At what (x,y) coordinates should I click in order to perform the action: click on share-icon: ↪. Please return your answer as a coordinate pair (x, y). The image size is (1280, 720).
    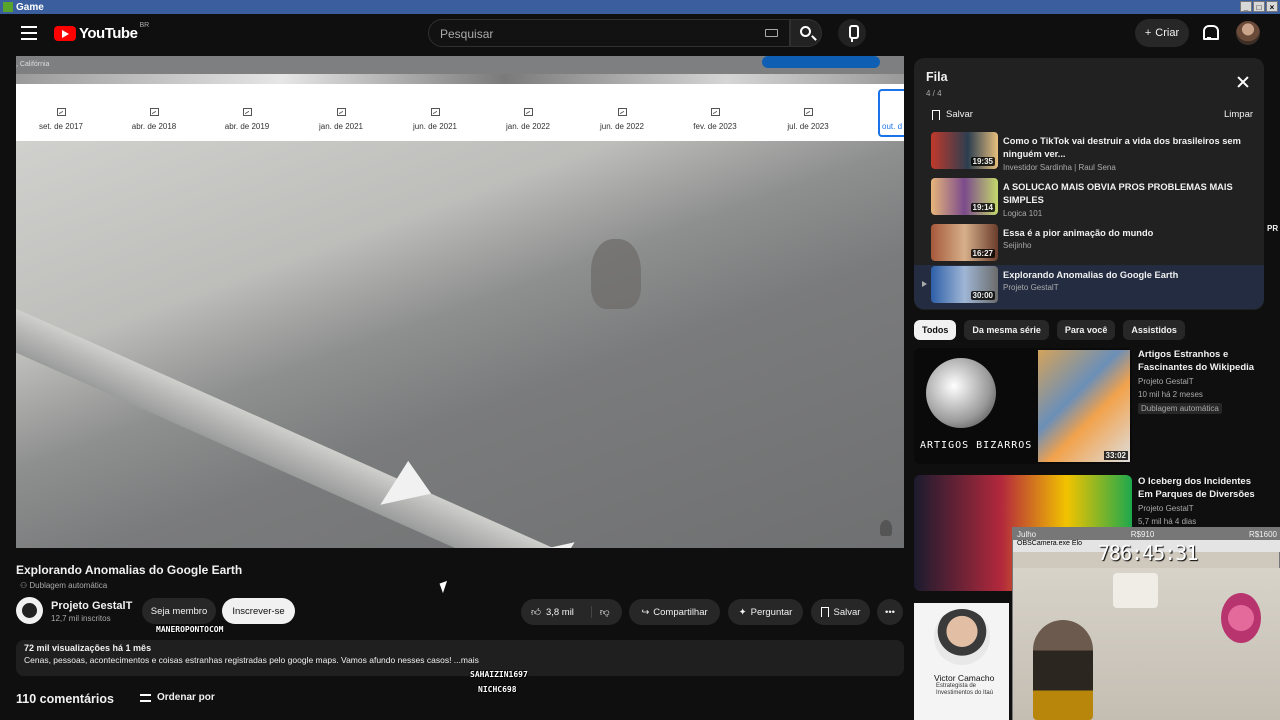
    Looking at the image, I should click on (645, 612).